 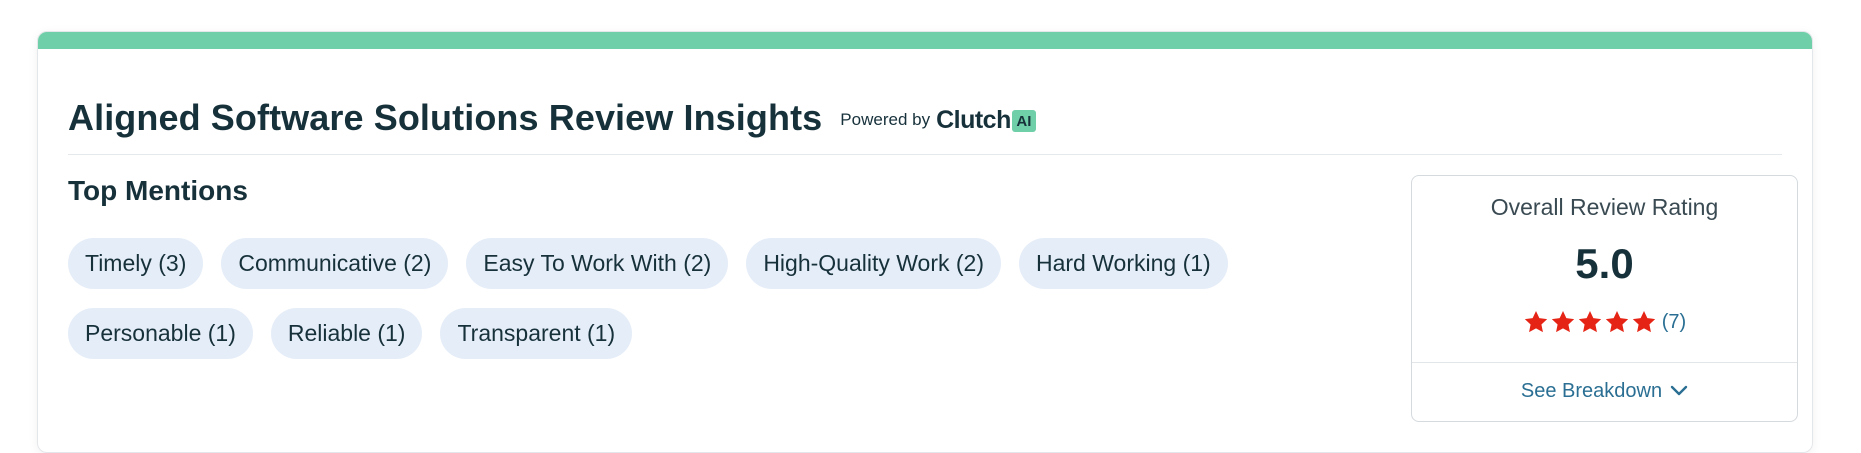 What do you see at coordinates (1679, 390) in the screenshot?
I see `chevron-down-icon` at bounding box center [1679, 390].